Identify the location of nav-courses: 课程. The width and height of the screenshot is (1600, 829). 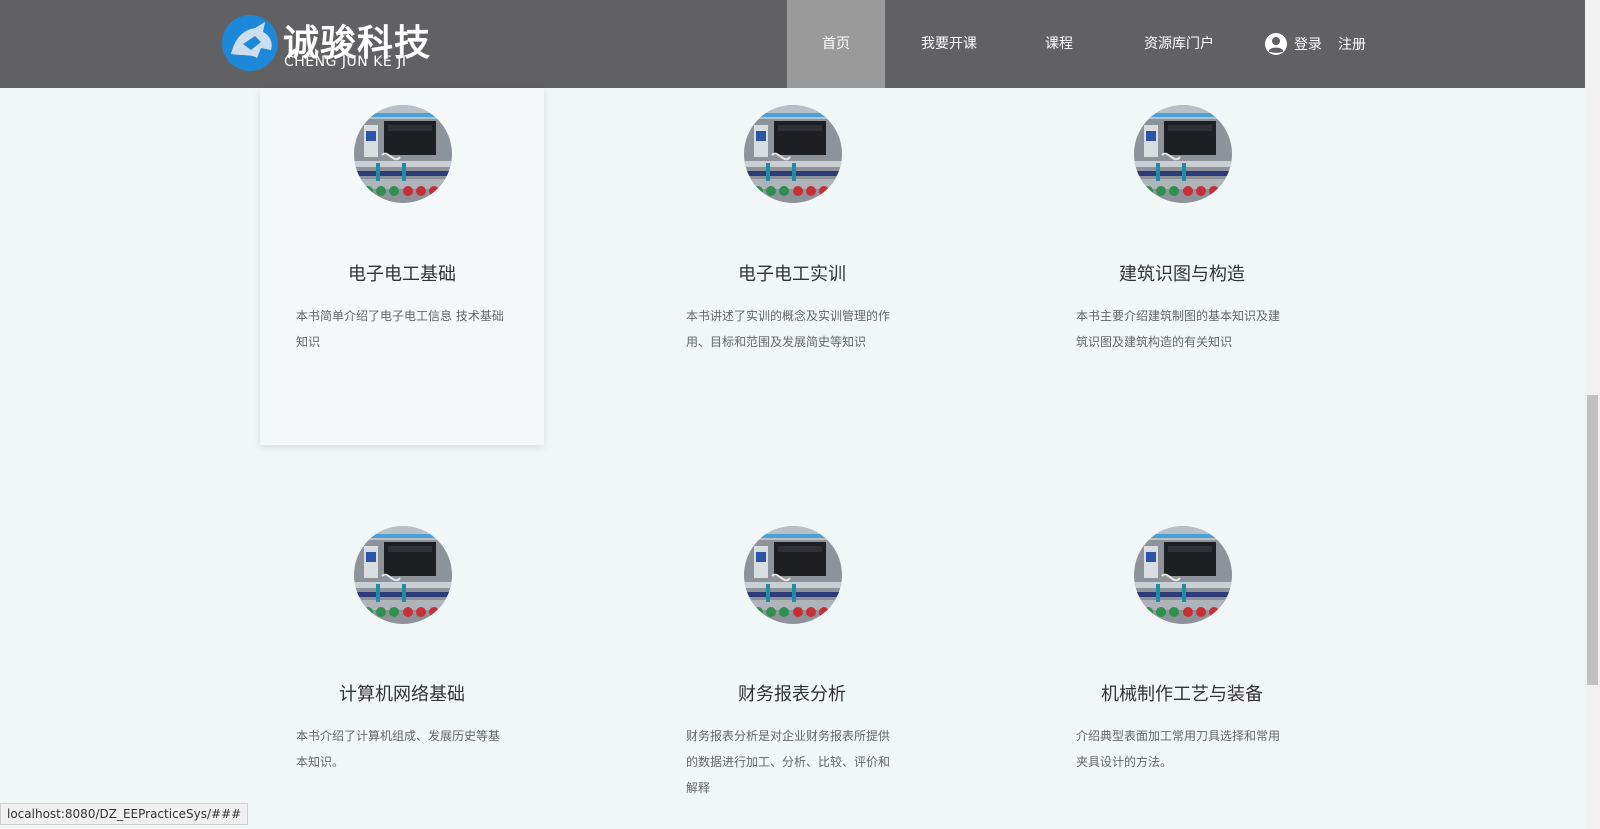
(1059, 44).